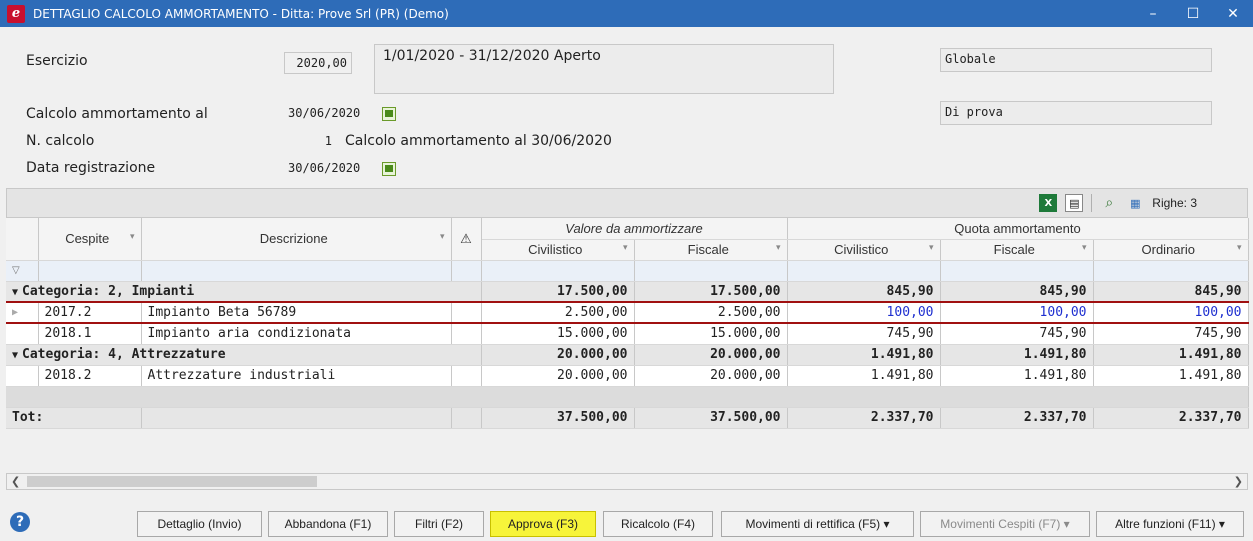  Describe the element at coordinates (318, 63) in the screenshot. I see `esercizio-field: 2020,00` at that location.